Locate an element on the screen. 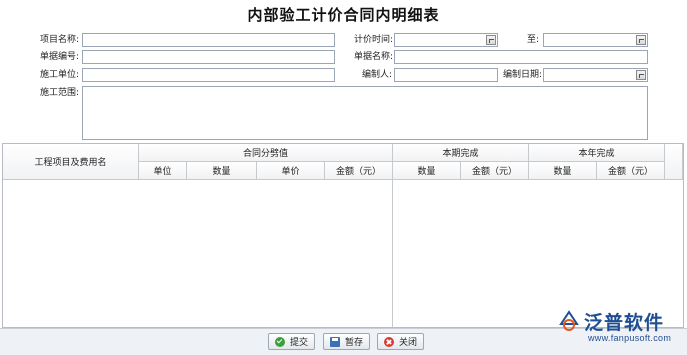  column-divider is located at coordinates (392, 253).